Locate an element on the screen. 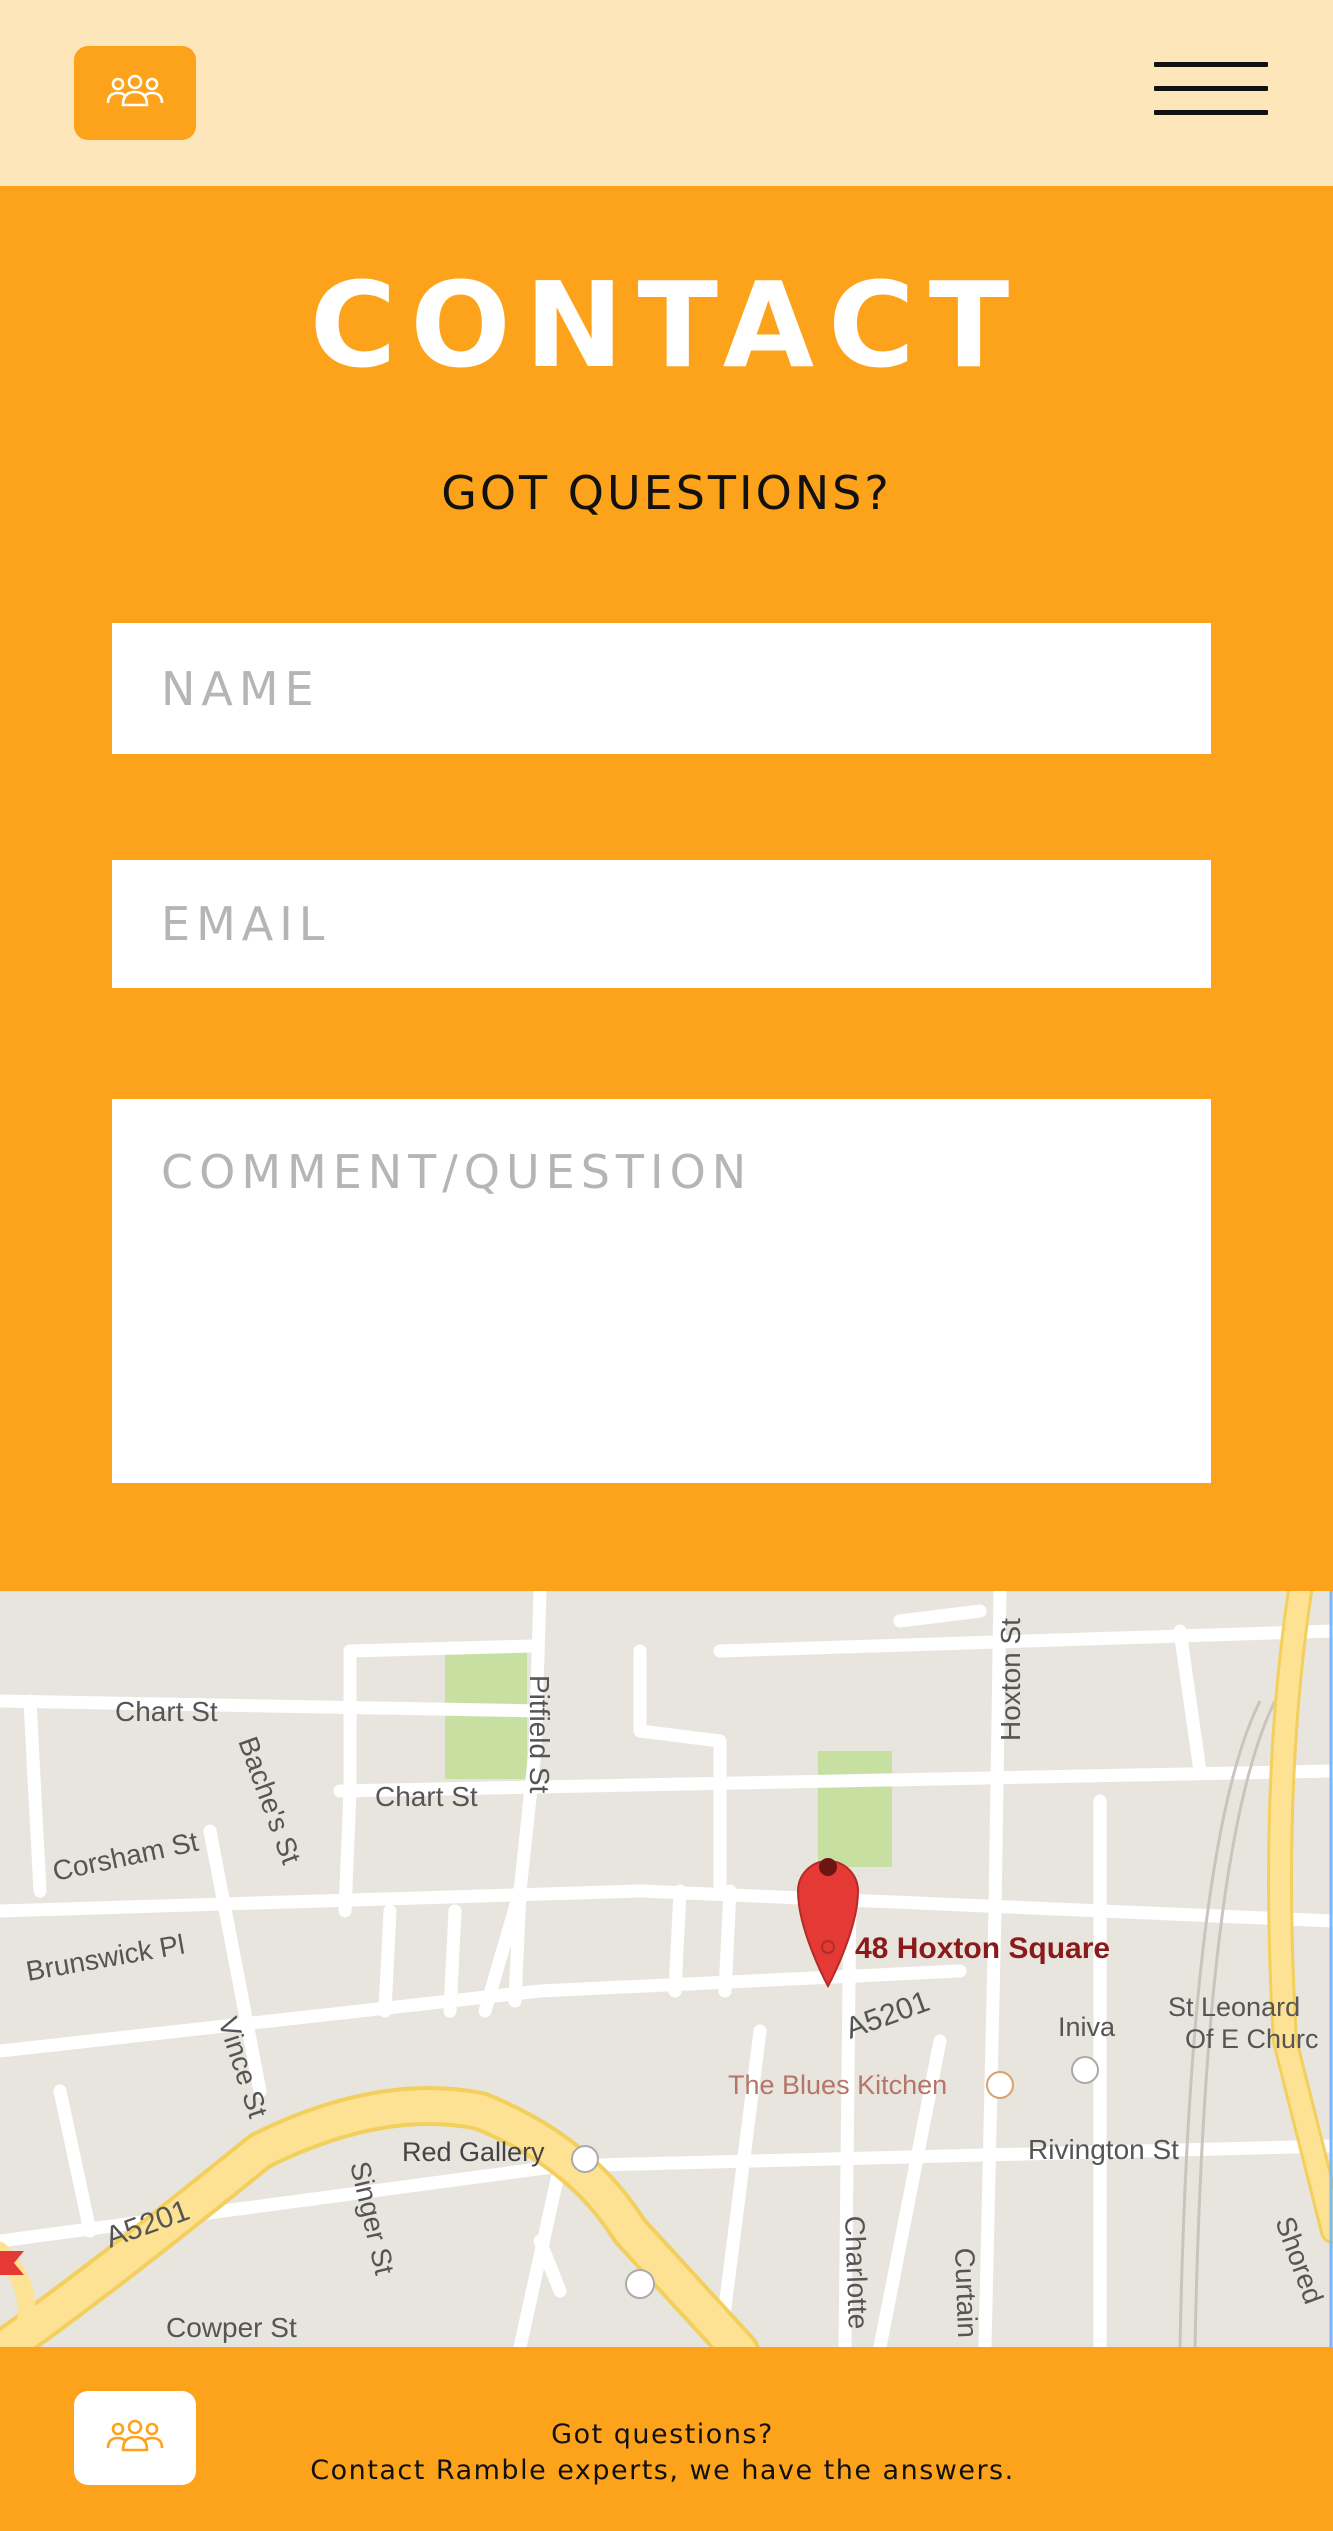  transit-icon is located at coordinates (640, 2284).